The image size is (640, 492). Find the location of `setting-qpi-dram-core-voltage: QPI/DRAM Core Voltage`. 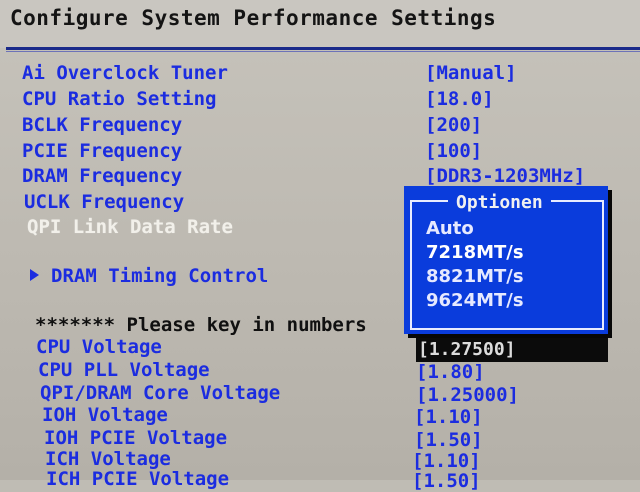

setting-qpi-dram-core-voltage: QPI/DRAM Core Voltage is located at coordinates (160, 393).